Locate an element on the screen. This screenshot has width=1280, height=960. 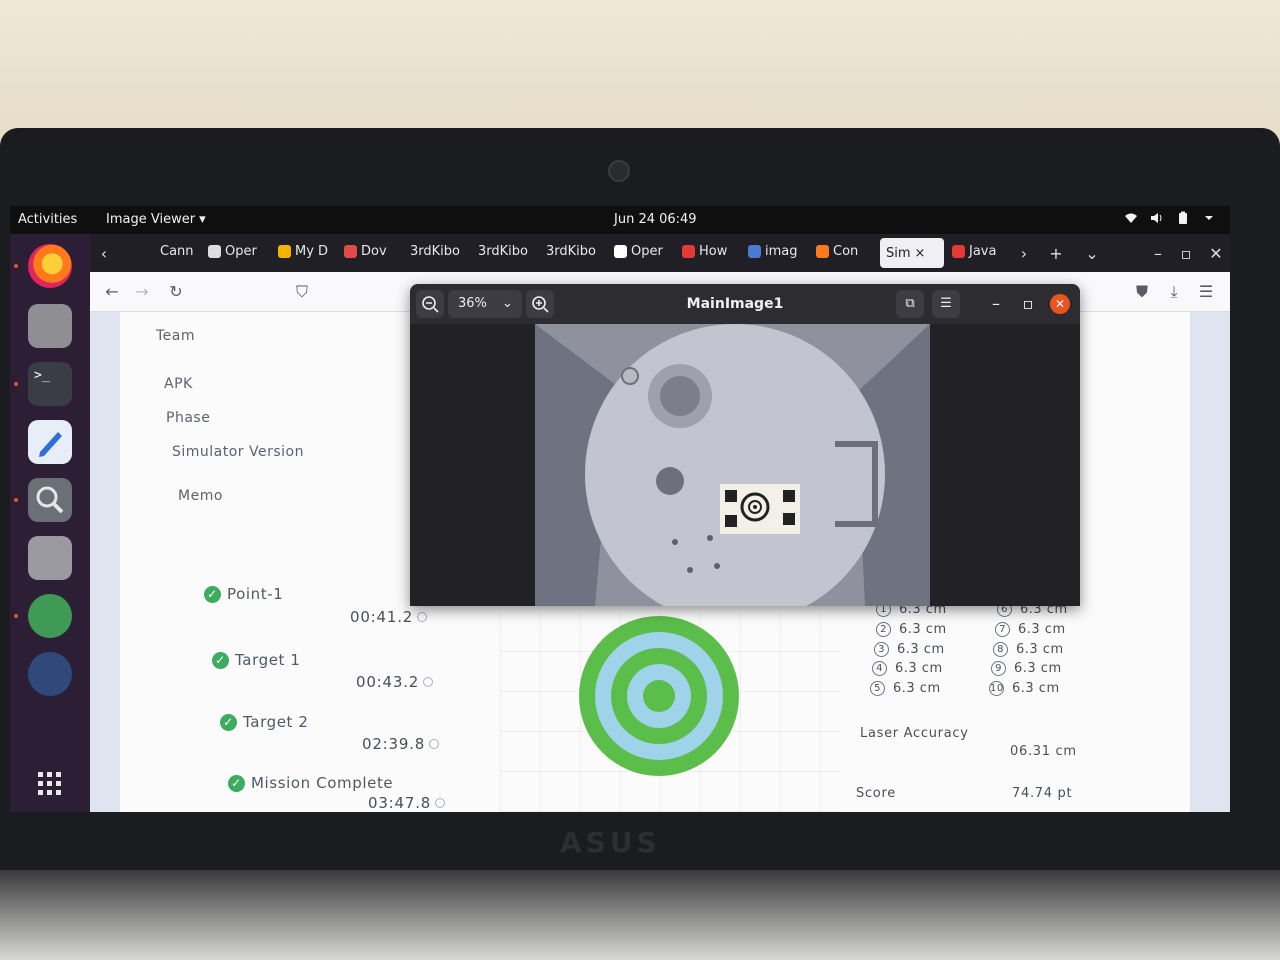
tab: Java is located at coordinates (984, 251).